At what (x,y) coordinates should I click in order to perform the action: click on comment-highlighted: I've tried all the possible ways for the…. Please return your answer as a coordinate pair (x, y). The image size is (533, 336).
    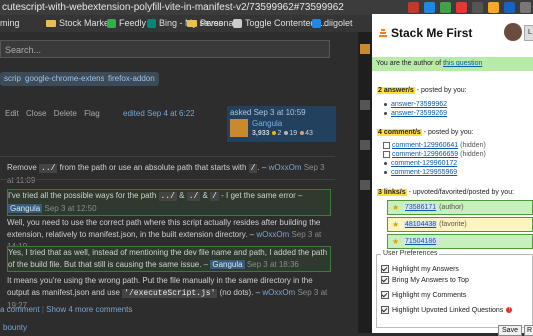
    Looking at the image, I should click on (169, 202).